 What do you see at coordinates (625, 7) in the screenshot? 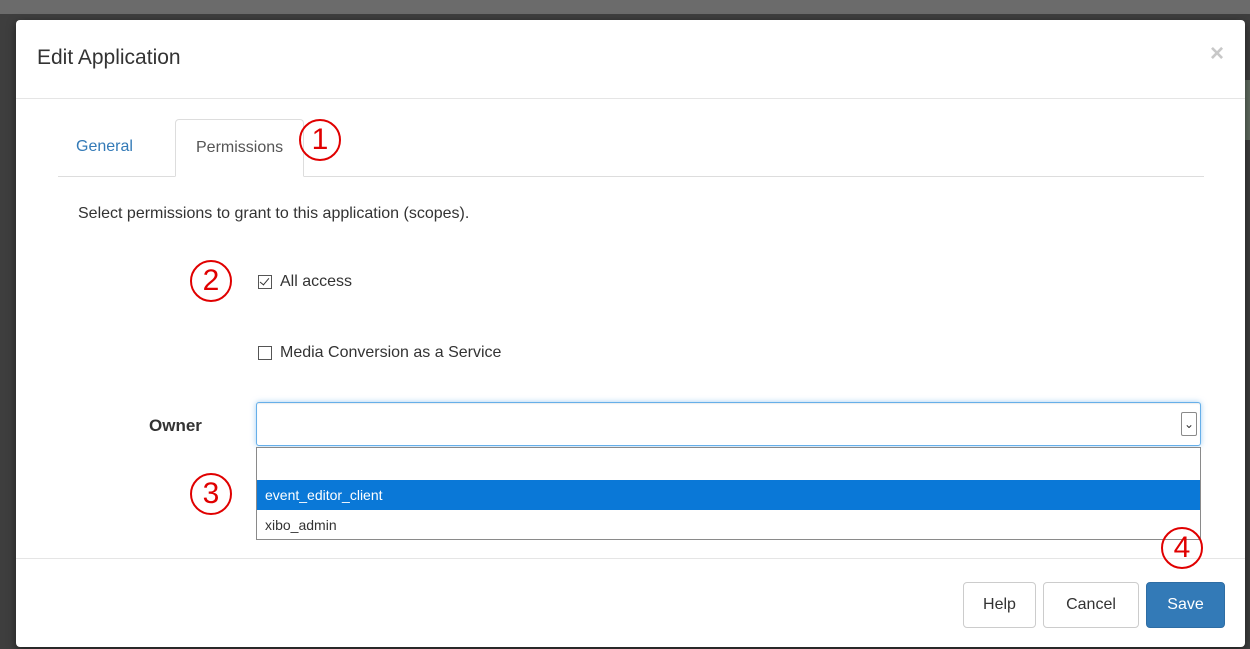
I see `background-app-bar` at bounding box center [625, 7].